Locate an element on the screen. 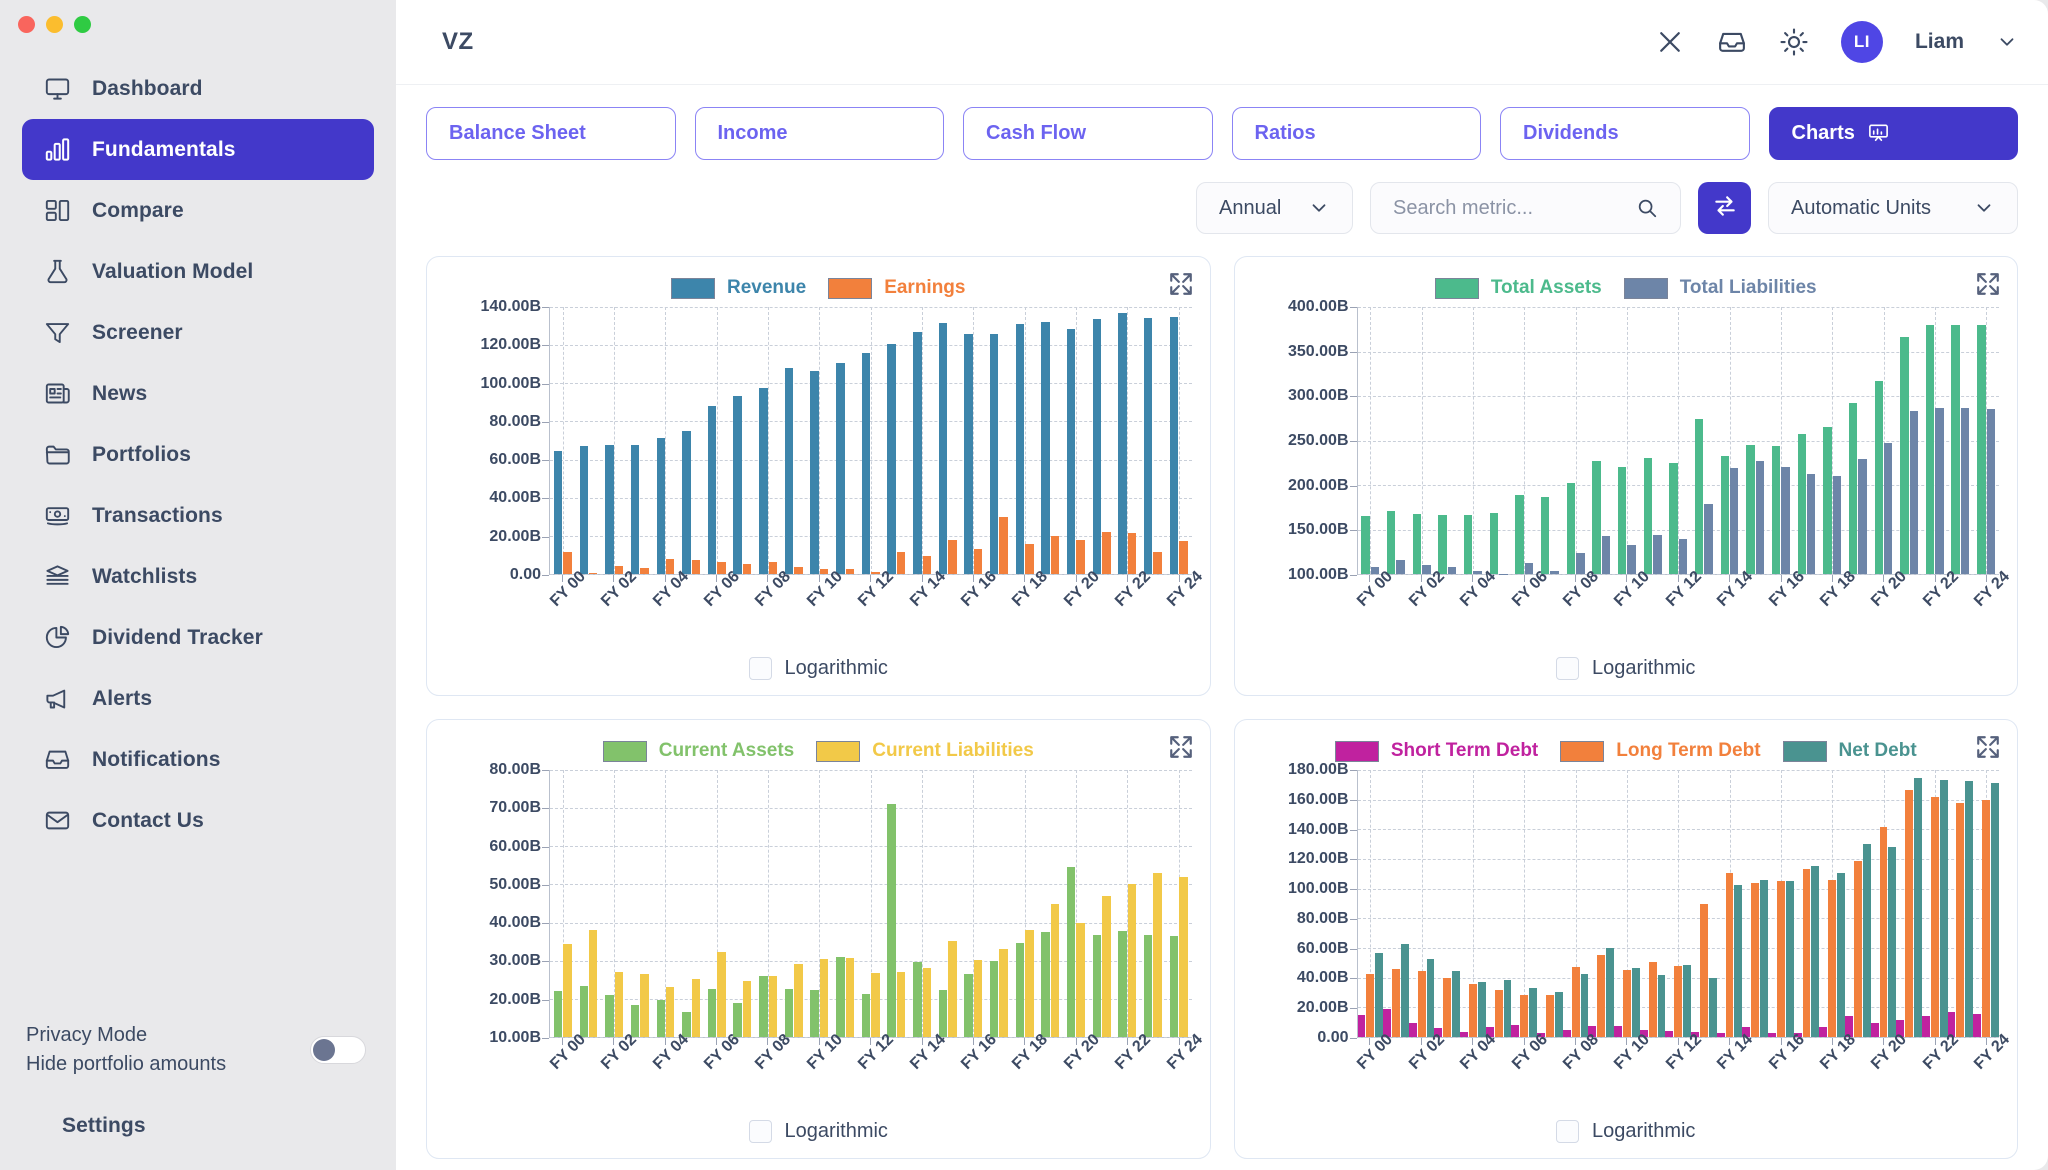  sidebar-item-compare: Compare is located at coordinates (198, 210).